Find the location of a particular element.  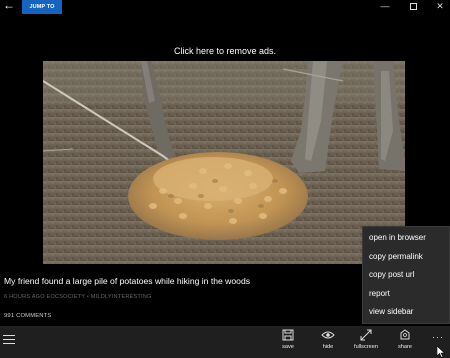

save-icon is located at coordinates (288, 335).